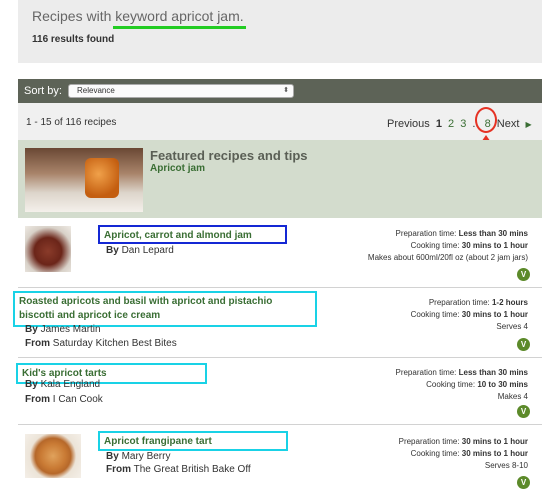  What do you see at coordinates (502, 384) in the screenshot?
I see `cook-value: 10 to 30 mins` at bounding box center [502, 384].